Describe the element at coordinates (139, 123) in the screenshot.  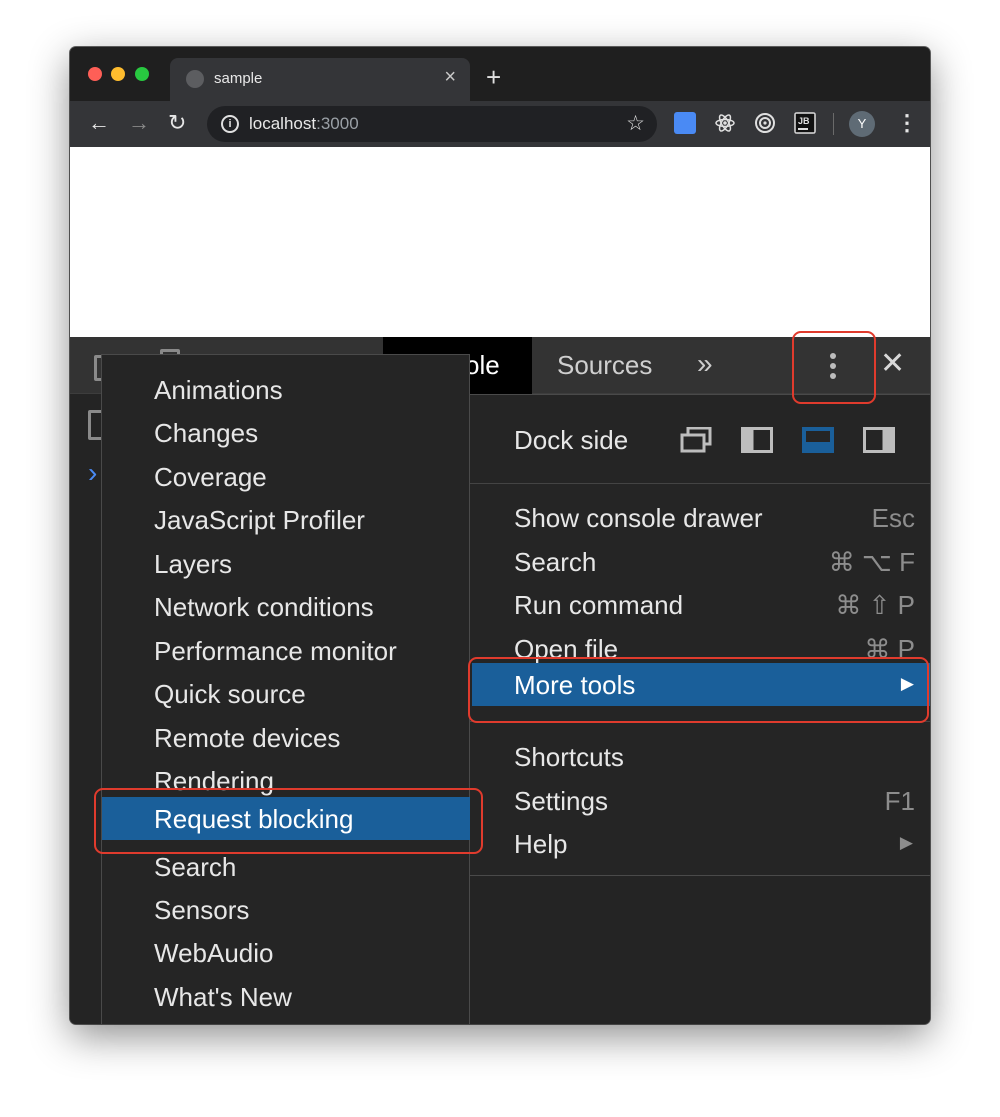
I see `forward-button: →` at that location.